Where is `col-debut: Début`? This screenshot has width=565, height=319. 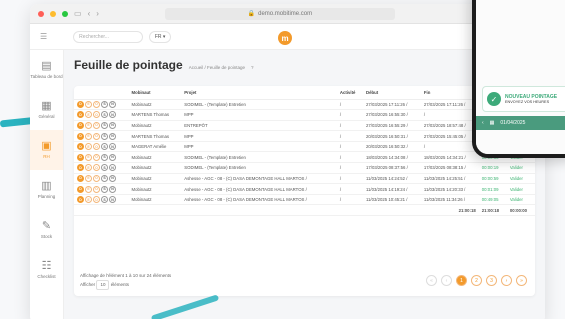 col-debut: Début is located at coordinates (391, 93).